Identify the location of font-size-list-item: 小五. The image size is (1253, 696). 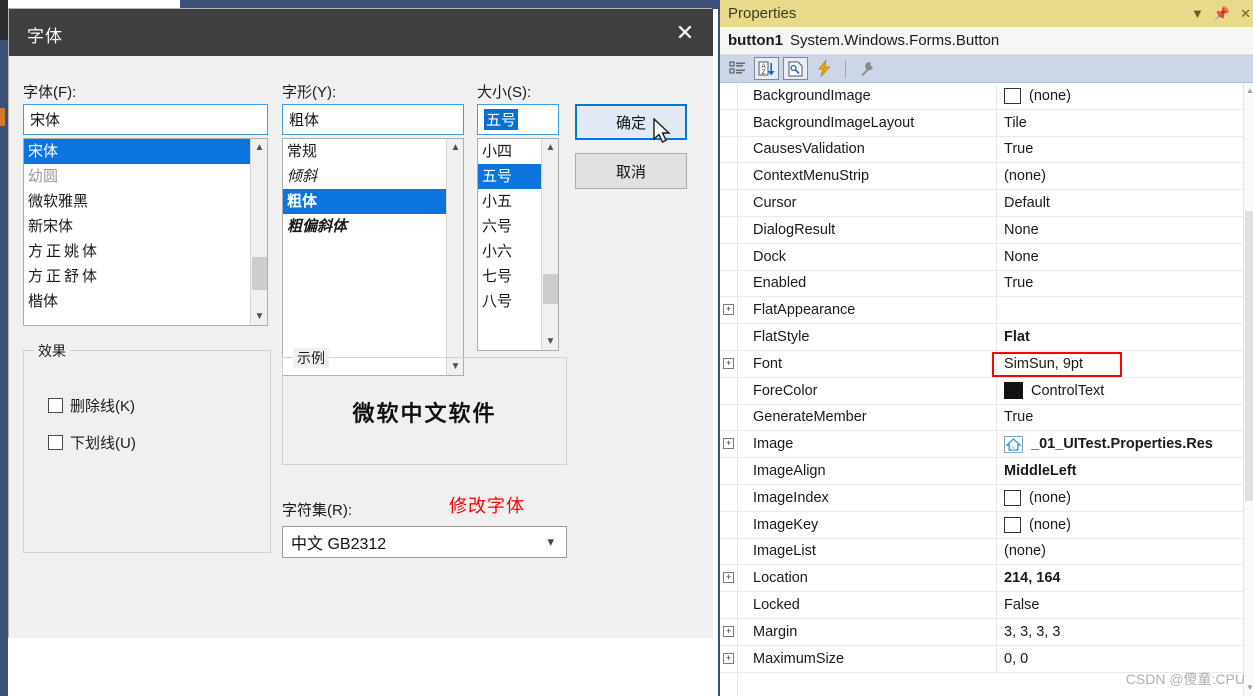
(509, 201).